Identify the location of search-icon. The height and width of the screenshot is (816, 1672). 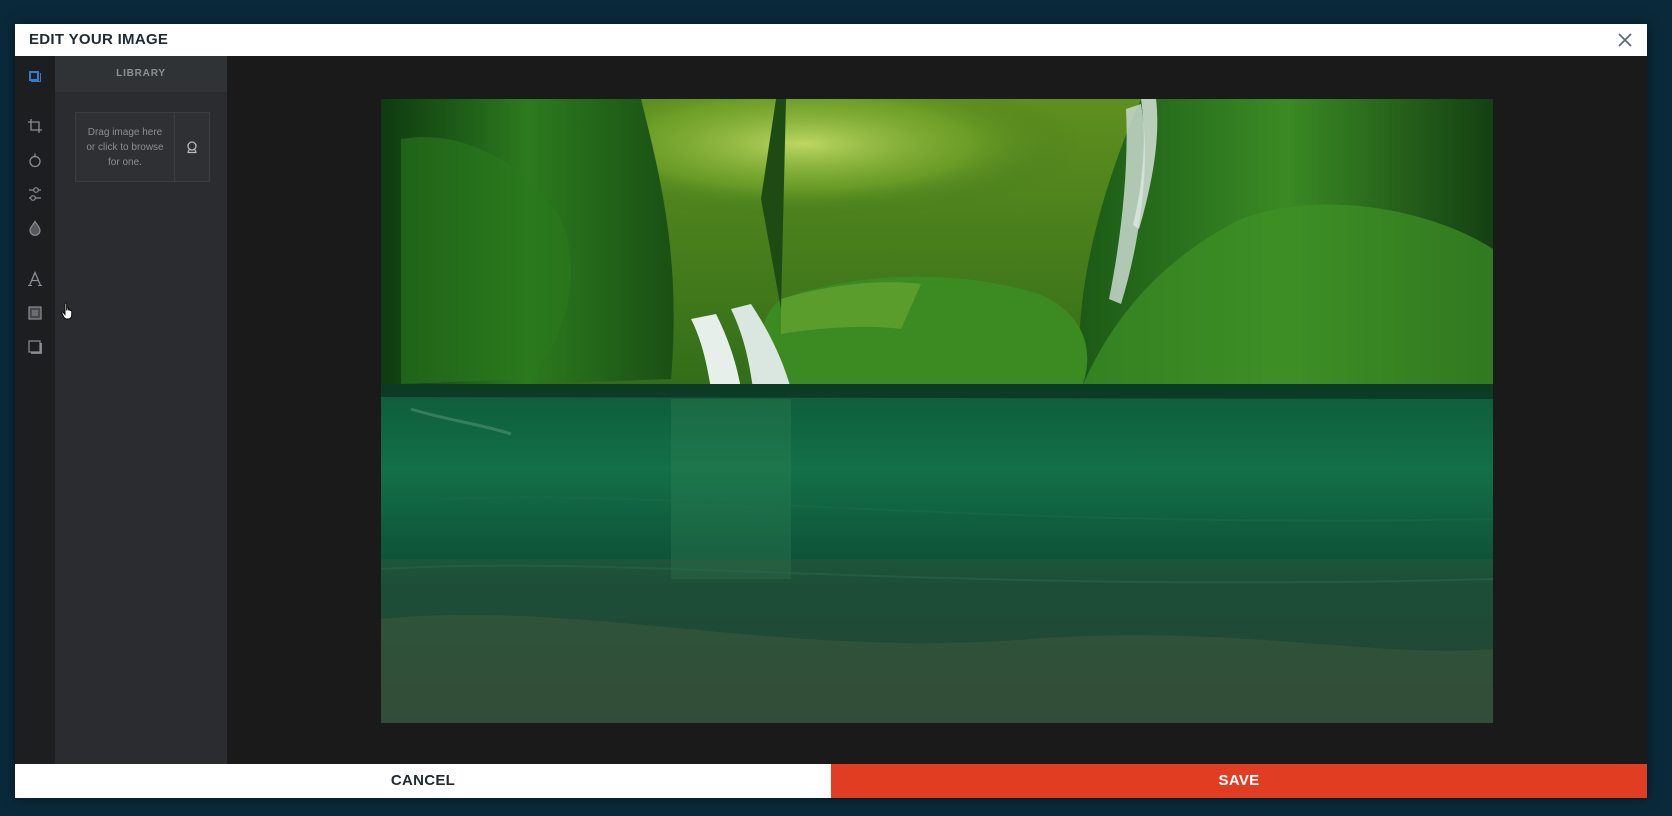
(192, 147).